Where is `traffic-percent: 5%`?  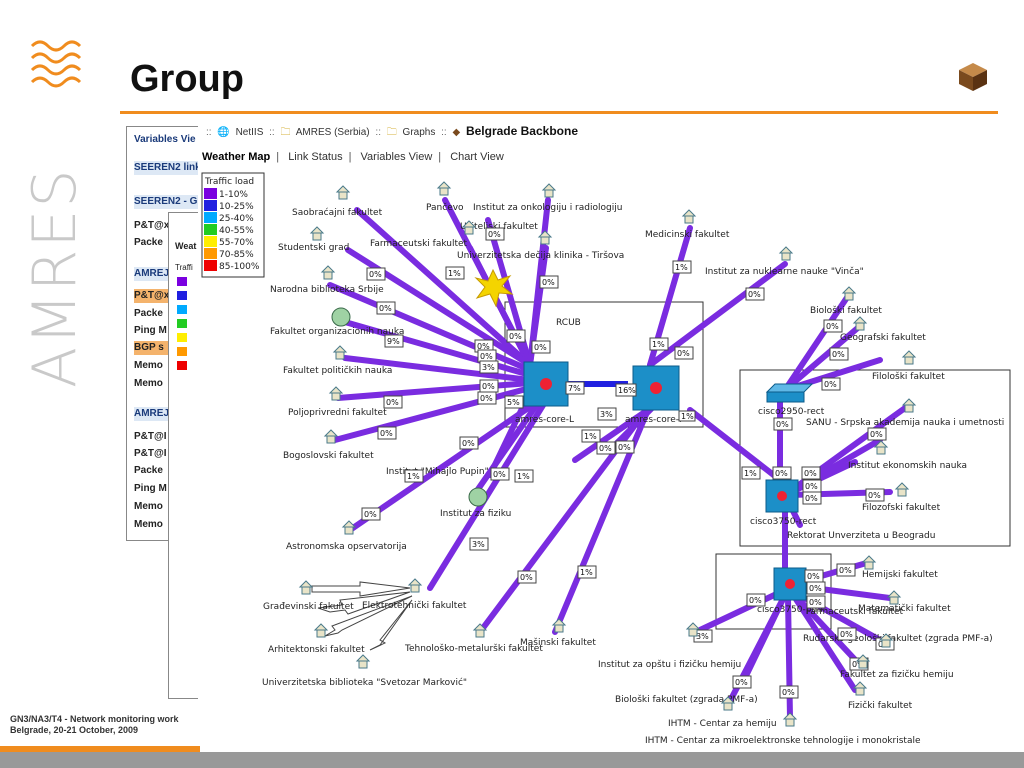 traffic-percent: 5% is located at coordinates (513, 402).